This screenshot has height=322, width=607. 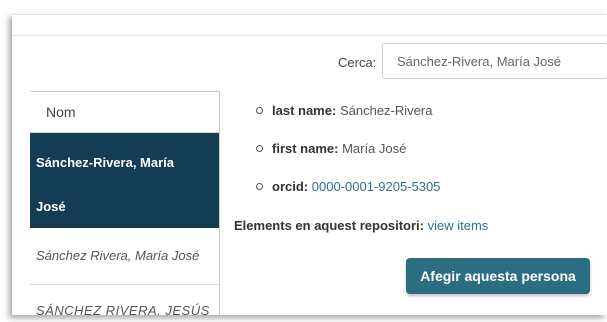 I want to click on top-divider, so click(x=309, y=25).